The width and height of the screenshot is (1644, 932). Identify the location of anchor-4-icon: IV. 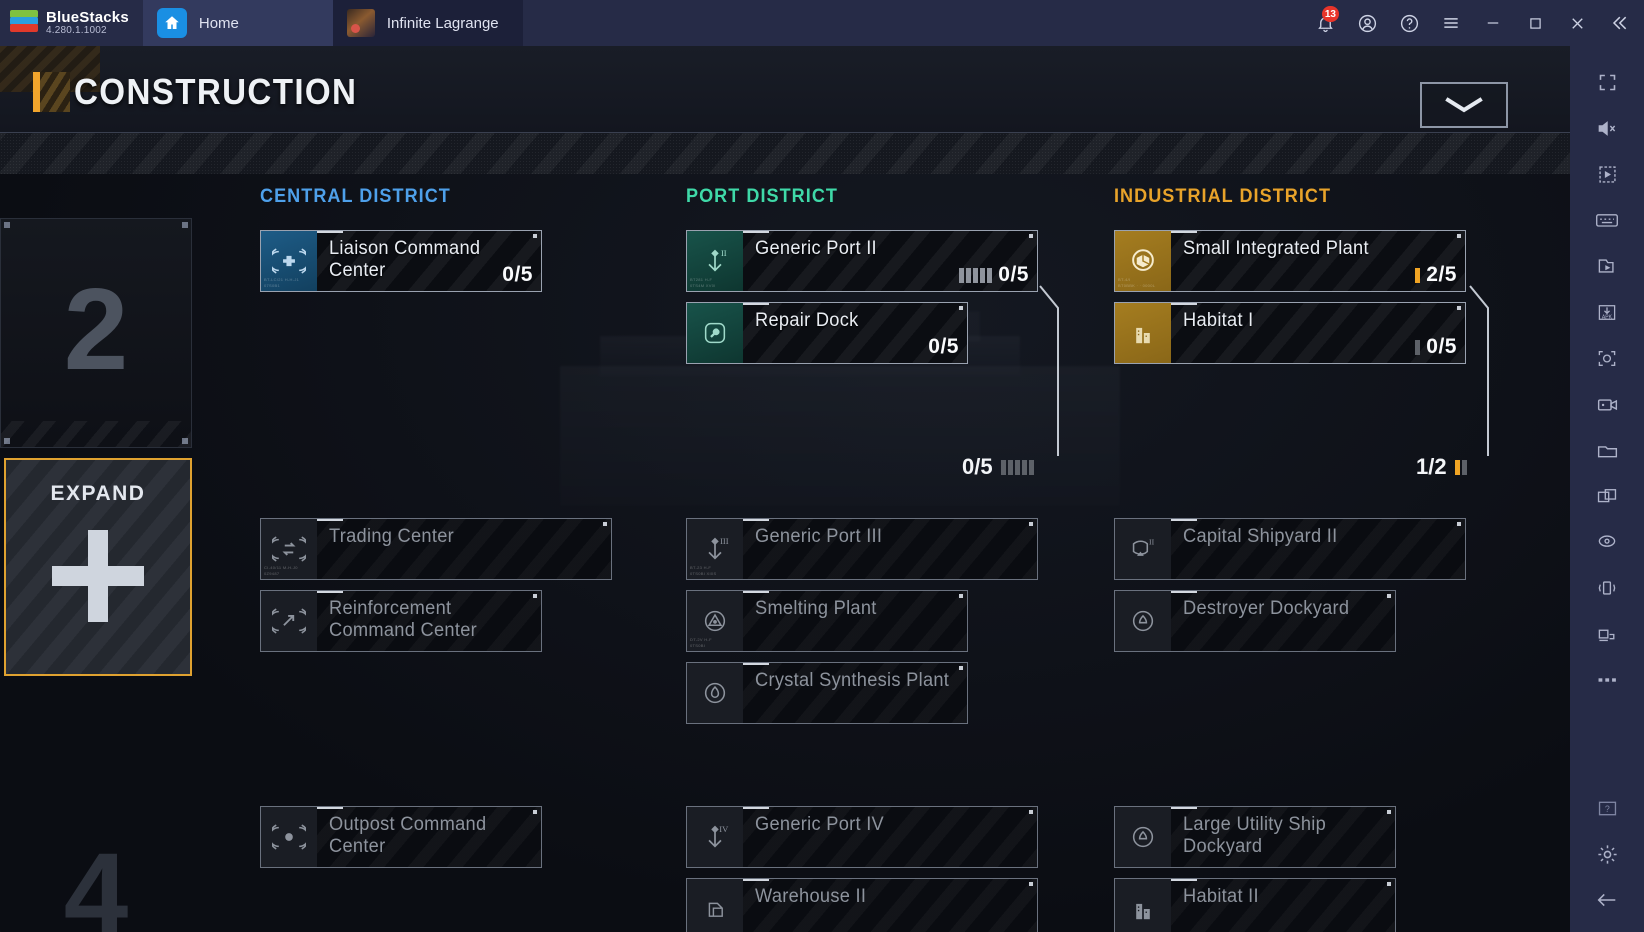
(715, 837).